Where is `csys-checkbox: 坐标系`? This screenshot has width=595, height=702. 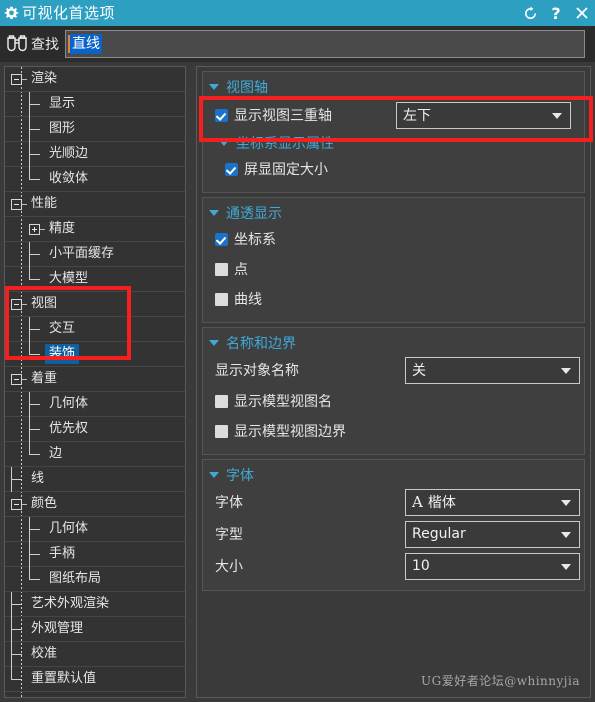 csys-checkbox: 坐标系 is located at coordinates (393, 239).